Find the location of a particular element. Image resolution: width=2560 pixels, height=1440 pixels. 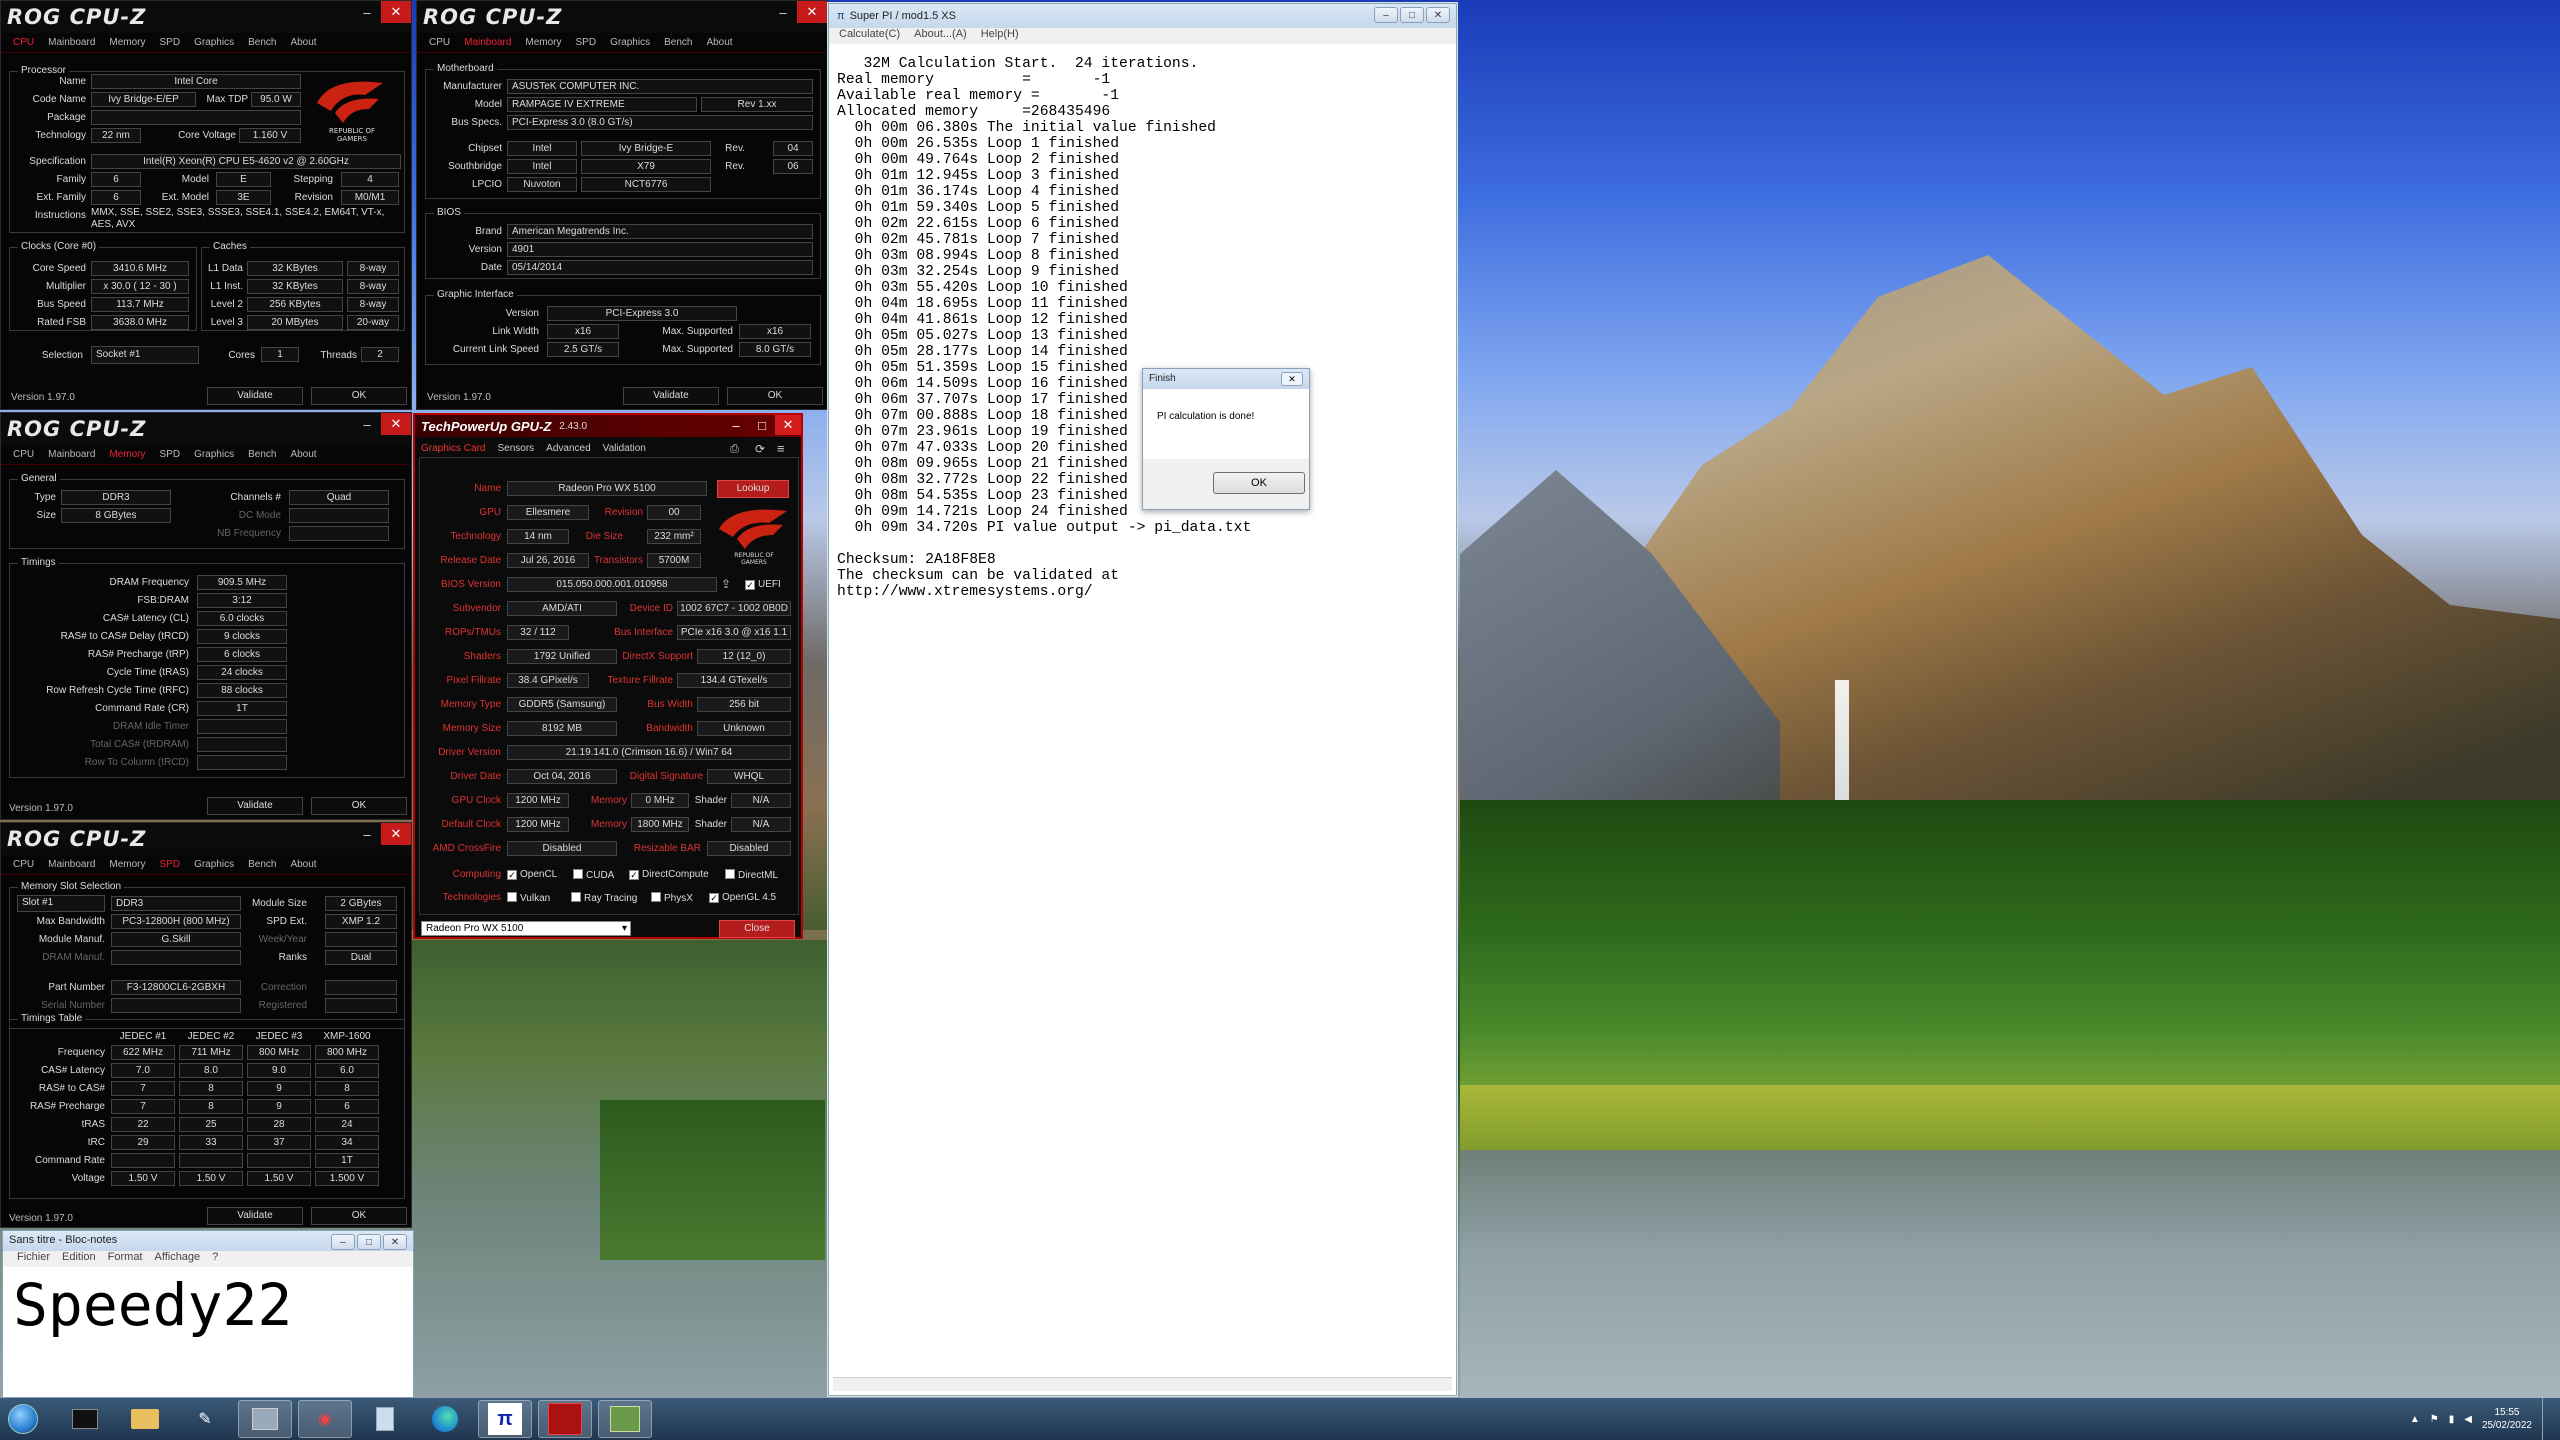

menu-icon: ≡ is located at coordinates (781, 448).